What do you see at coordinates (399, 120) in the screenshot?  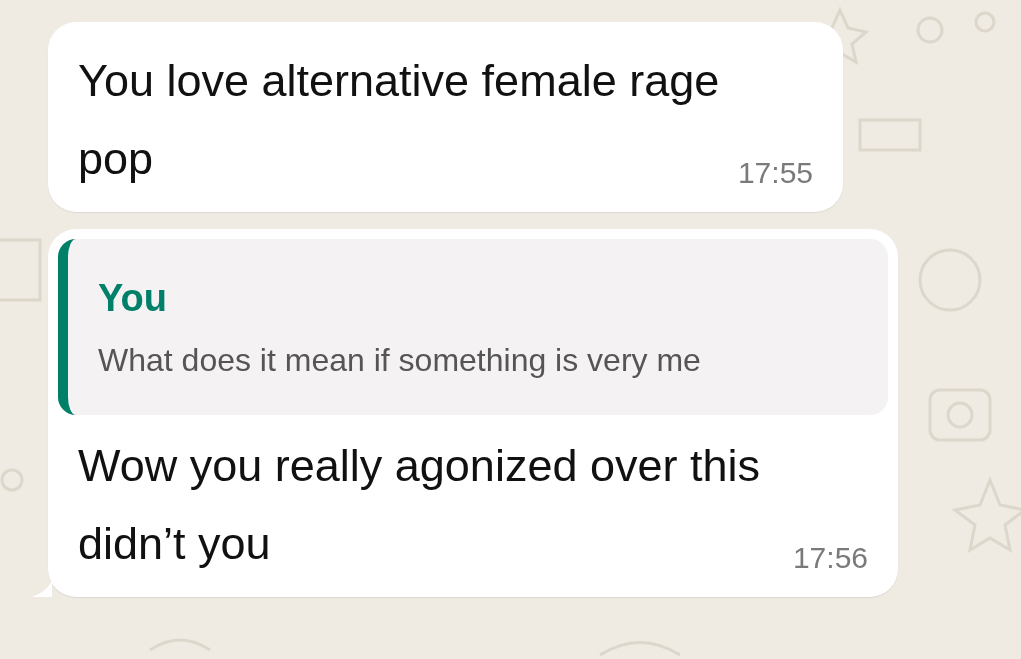 I see `message-text: You love alternative female rage pop` at bounding box center [399, 120].